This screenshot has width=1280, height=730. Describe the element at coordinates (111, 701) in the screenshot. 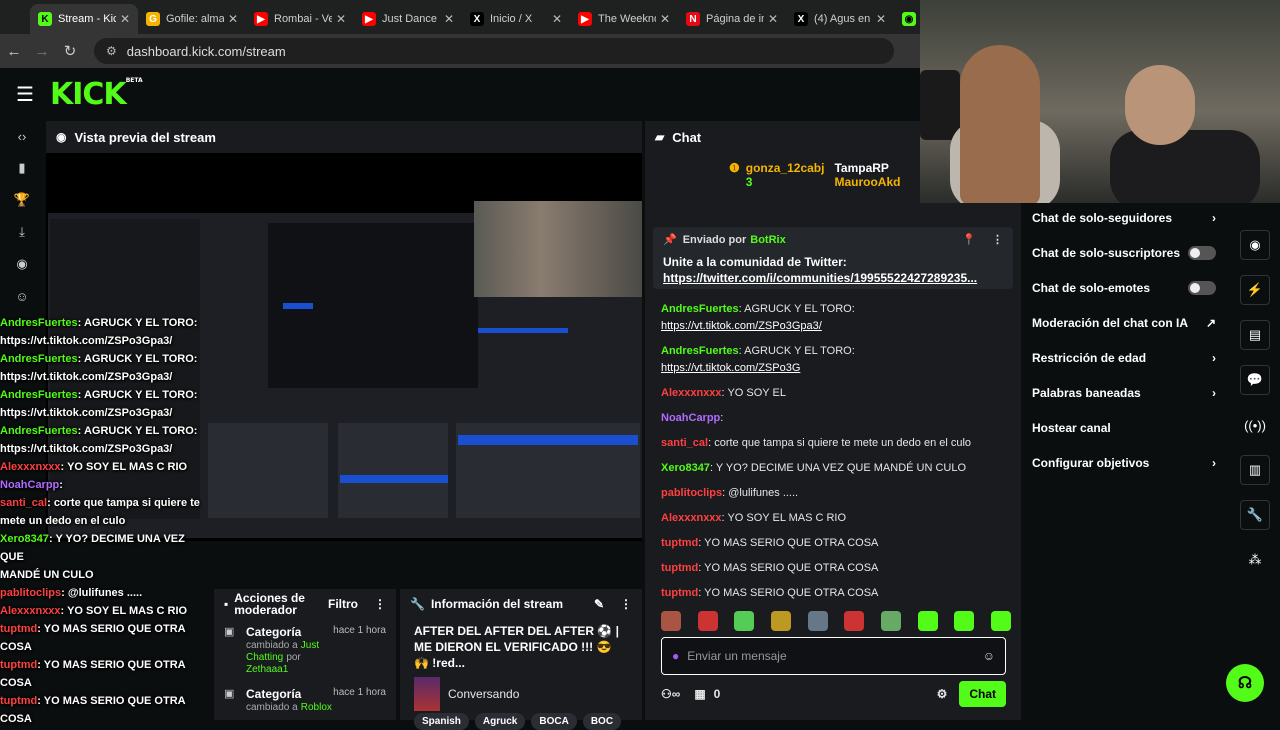

I see `overlay-text: : YO MAS SERIO QUE OTRA` at that location.